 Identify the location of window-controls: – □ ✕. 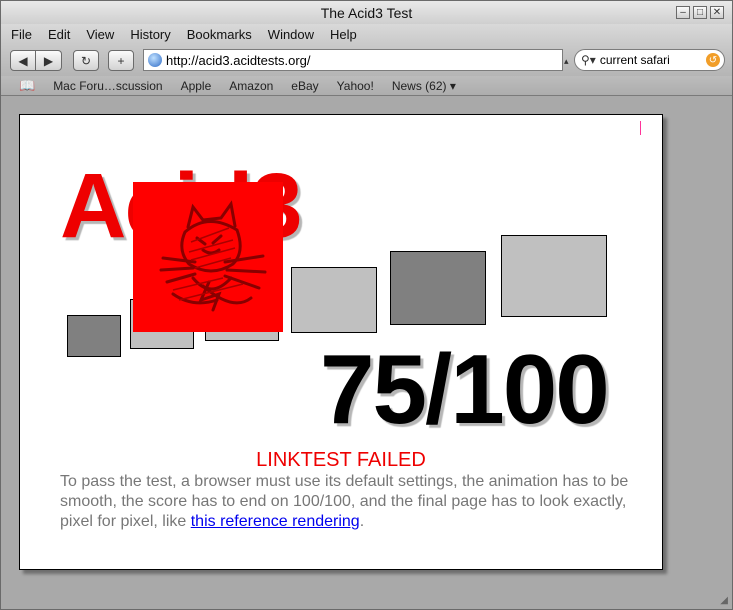
(700, 12).